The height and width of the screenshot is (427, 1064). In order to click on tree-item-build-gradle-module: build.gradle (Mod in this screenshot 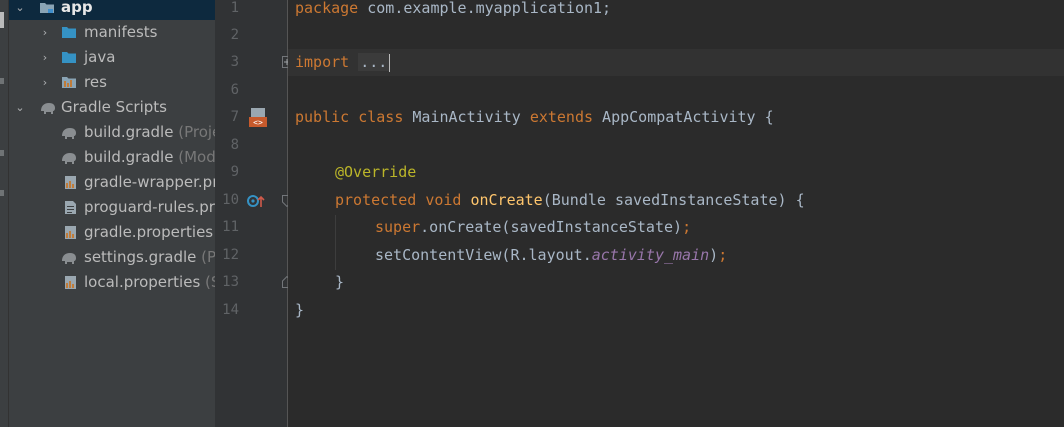, I will do `click(112, 157)`.